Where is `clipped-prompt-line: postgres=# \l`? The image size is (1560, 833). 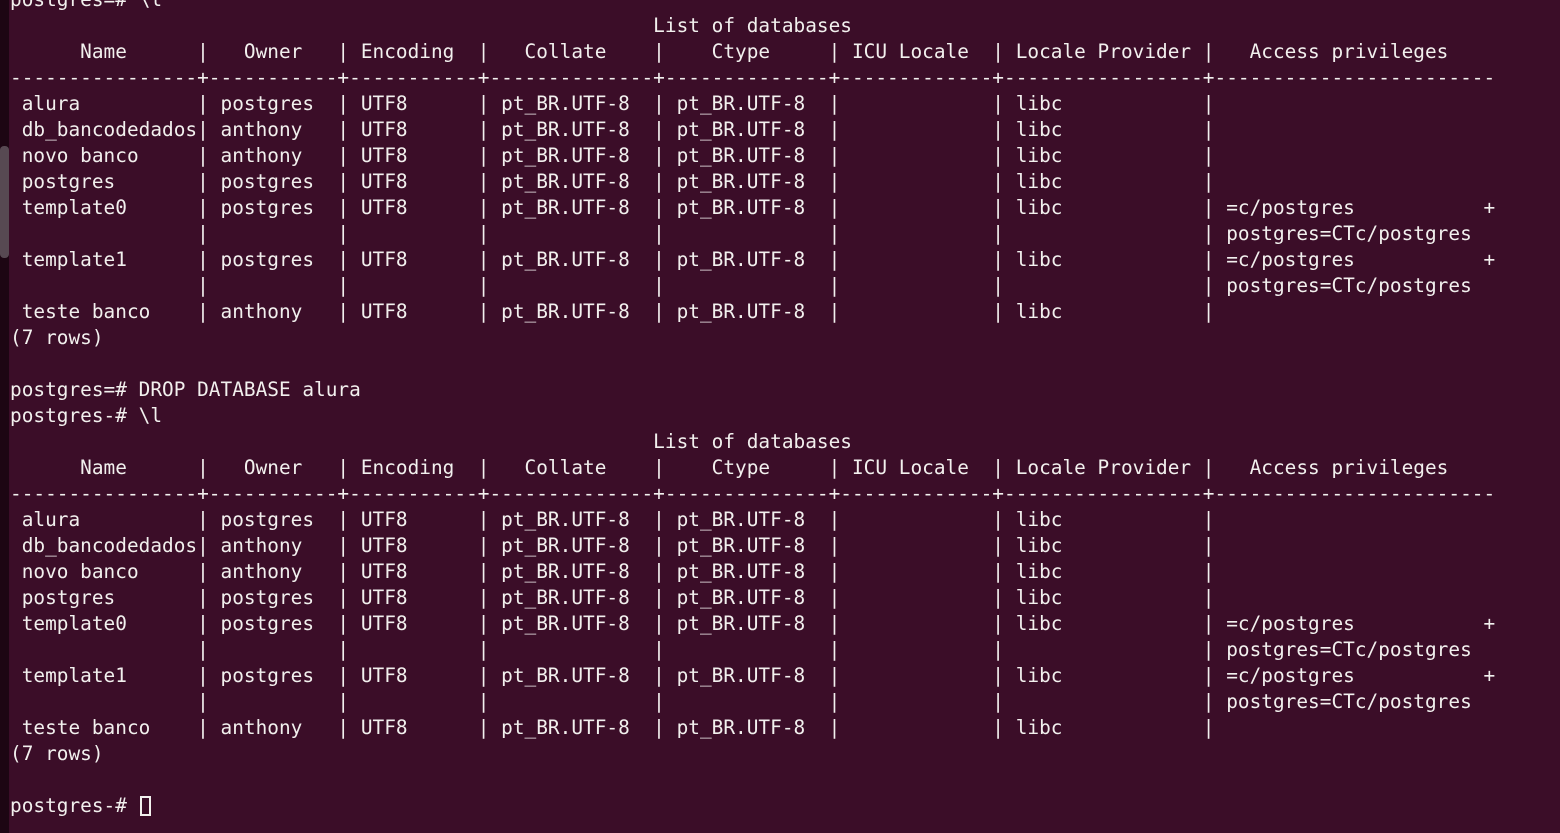
clipped-prompt-line: postgres=# \l is located at coordinates (782, 6).